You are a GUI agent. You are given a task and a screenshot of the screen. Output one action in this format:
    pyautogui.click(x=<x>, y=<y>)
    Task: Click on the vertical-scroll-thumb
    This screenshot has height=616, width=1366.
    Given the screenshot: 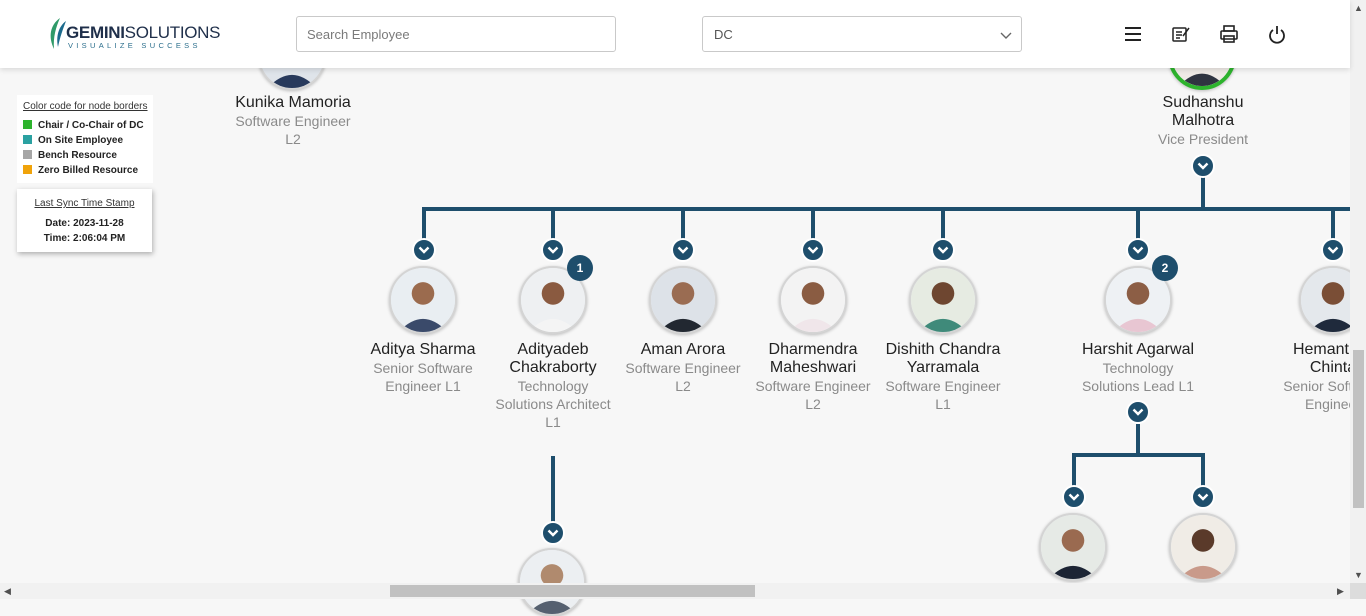 What is the action you would take?
    pyautogui.click(x=1358, y=429)
    